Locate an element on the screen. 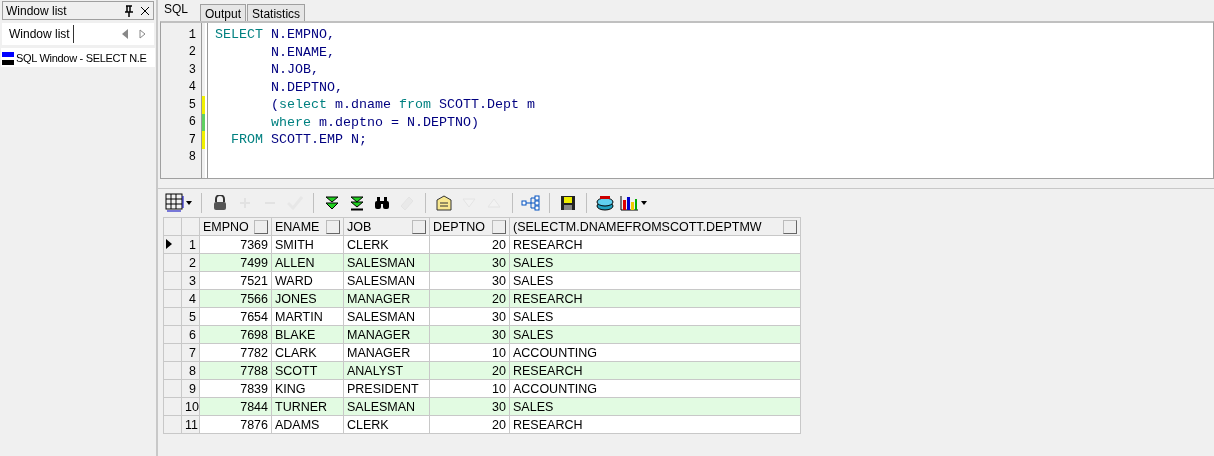 Image resolution: width=1214 pixels, height=456 pixels. table-cell: PRESIDENT is located at coordinates (386, 388).